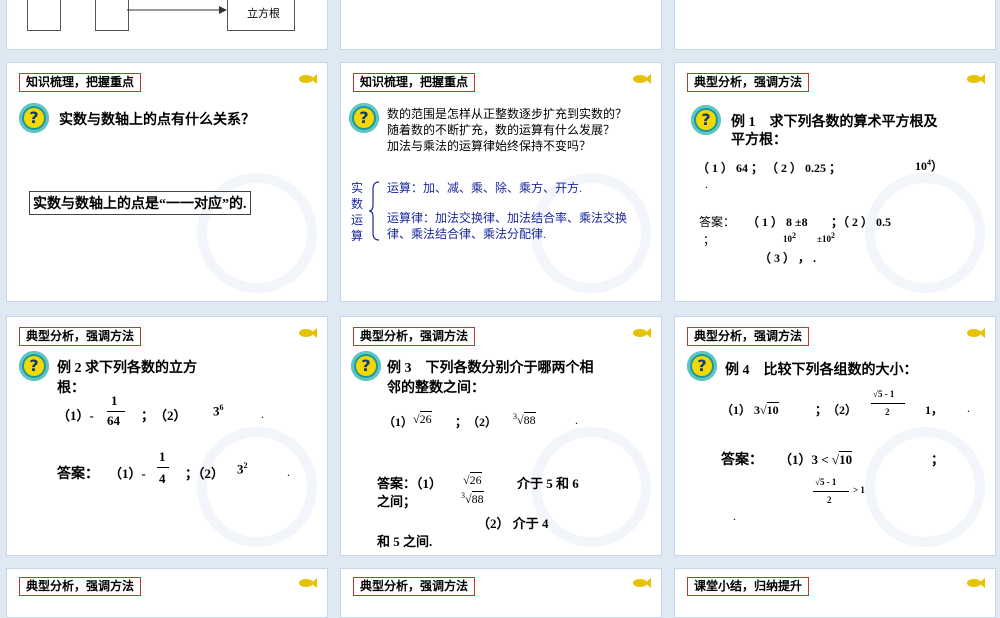 The height and width of the screenshot is (618, 1000). What do you see at coordinates (114, 400) in the screenshot?
I see `fraction-numerator: 1` at bounding box center [114, 400].